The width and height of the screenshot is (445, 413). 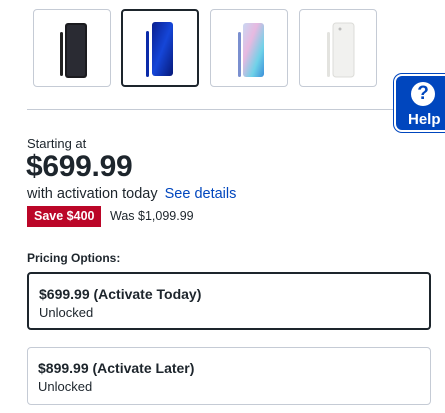 I want to click on variant-swatch-aura-white, so click(x=338, y=48).